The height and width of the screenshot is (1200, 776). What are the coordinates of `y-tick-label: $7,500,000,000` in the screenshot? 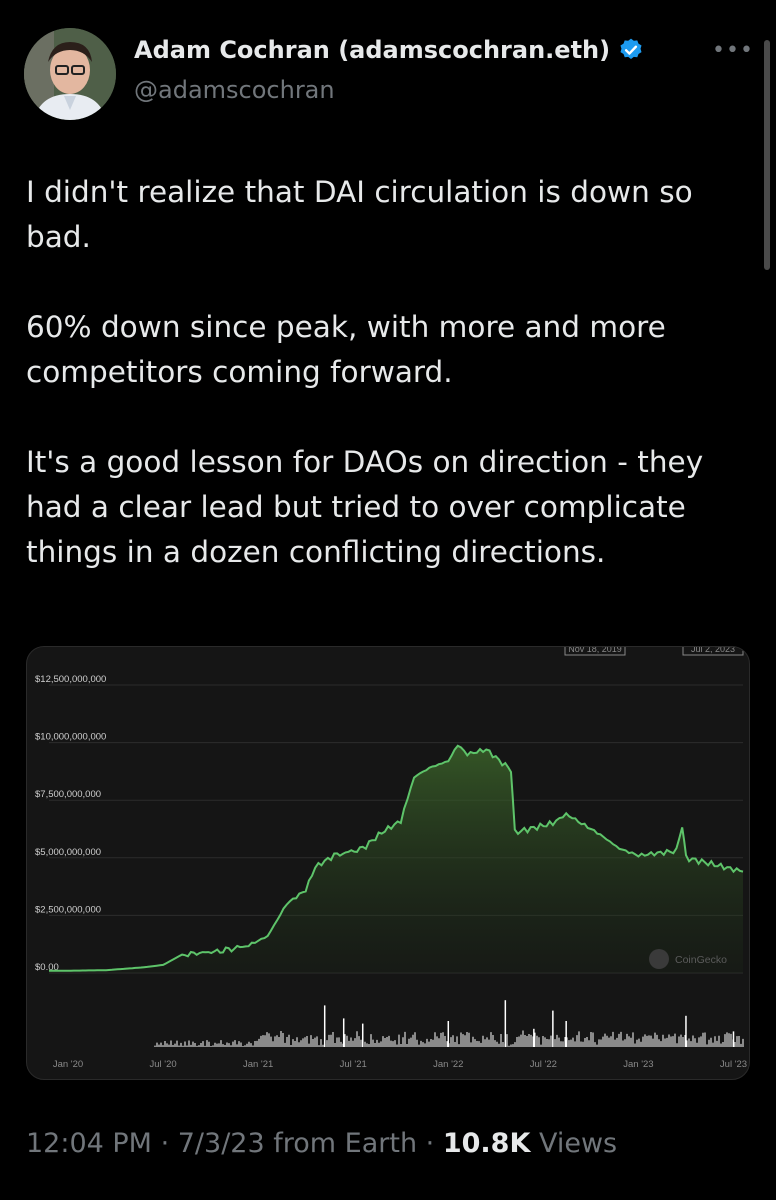 It's located at (68, 794).